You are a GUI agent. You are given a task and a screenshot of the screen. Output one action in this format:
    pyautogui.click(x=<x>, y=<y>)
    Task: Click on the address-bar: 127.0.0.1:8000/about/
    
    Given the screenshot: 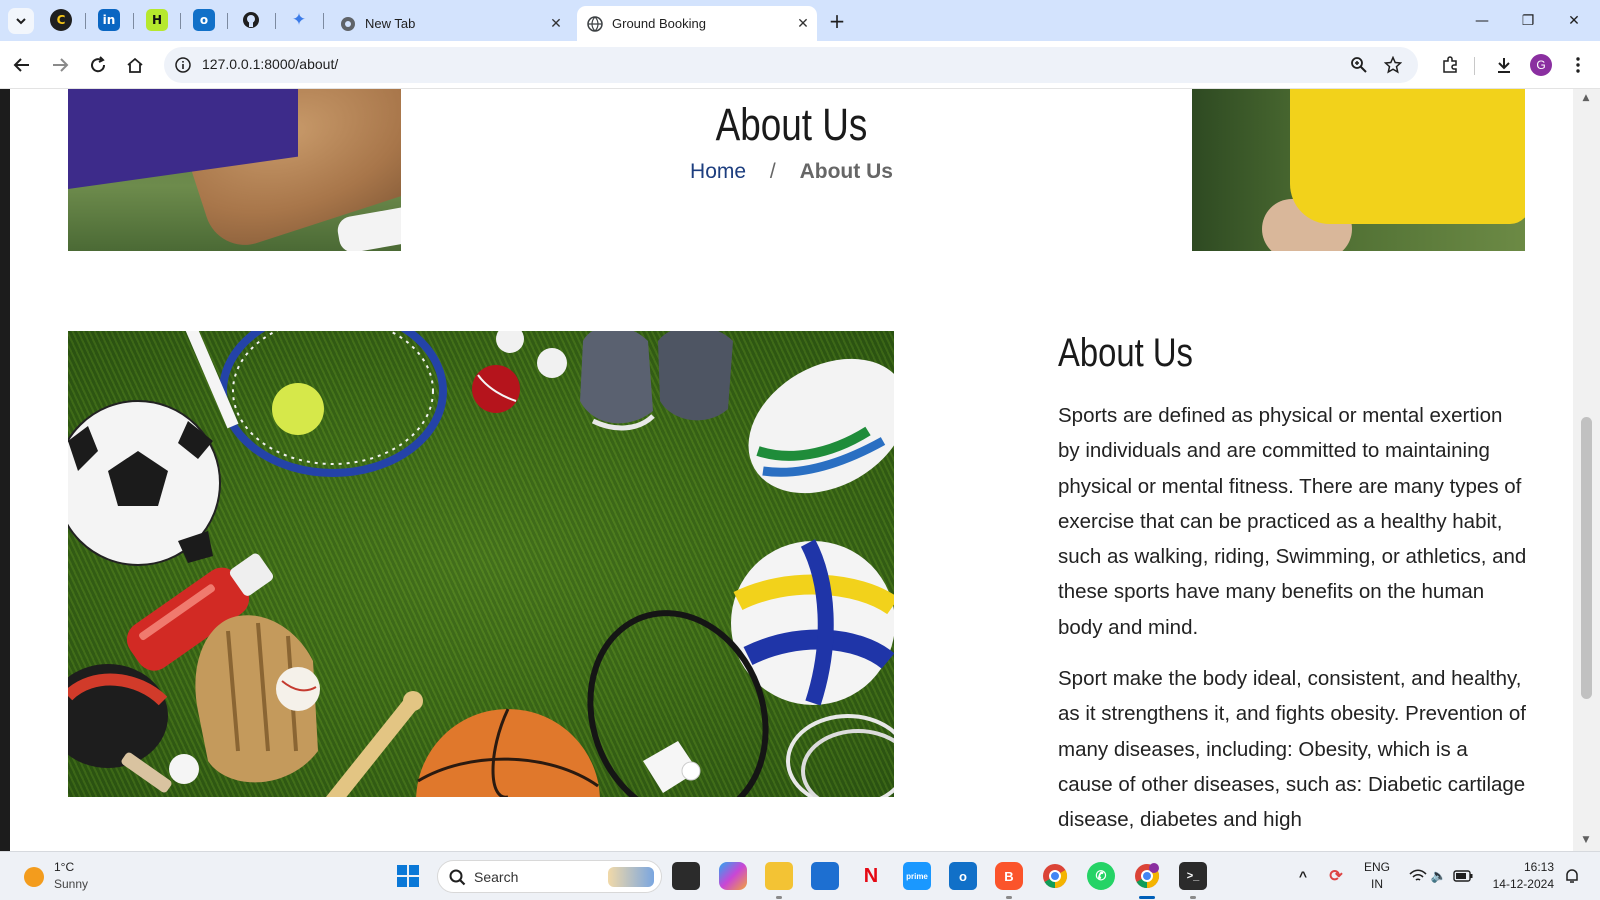 What is the action you would take?
    pyautogui.click(x=791, y=65)
    